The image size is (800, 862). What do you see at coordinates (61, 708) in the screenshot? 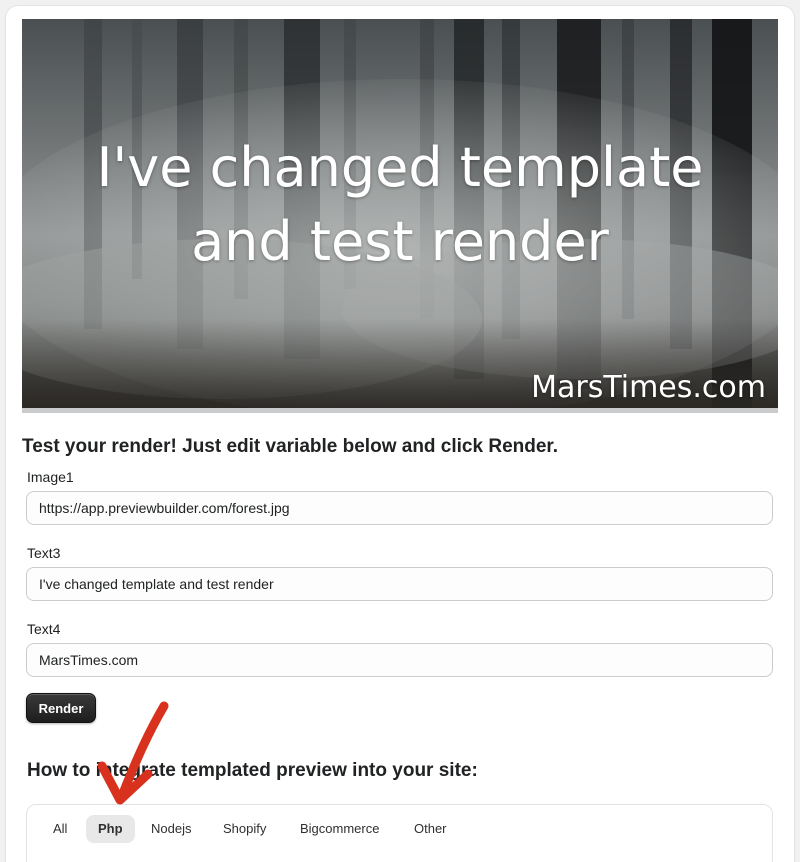
I see `render-button: Render` at bounding box center [61, 708].